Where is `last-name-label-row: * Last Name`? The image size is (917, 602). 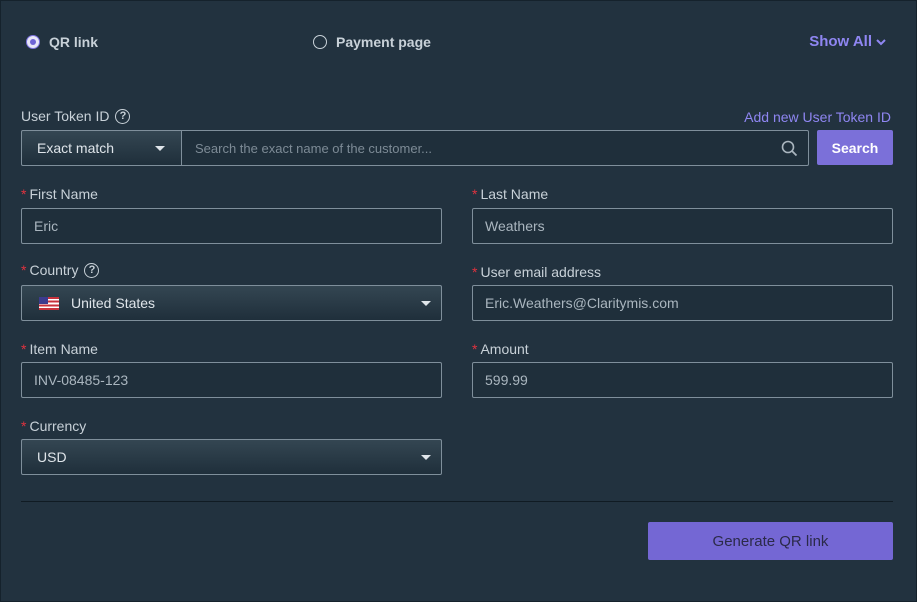
last-name-label-row: * Last Name is located at coordinates (510, 194).